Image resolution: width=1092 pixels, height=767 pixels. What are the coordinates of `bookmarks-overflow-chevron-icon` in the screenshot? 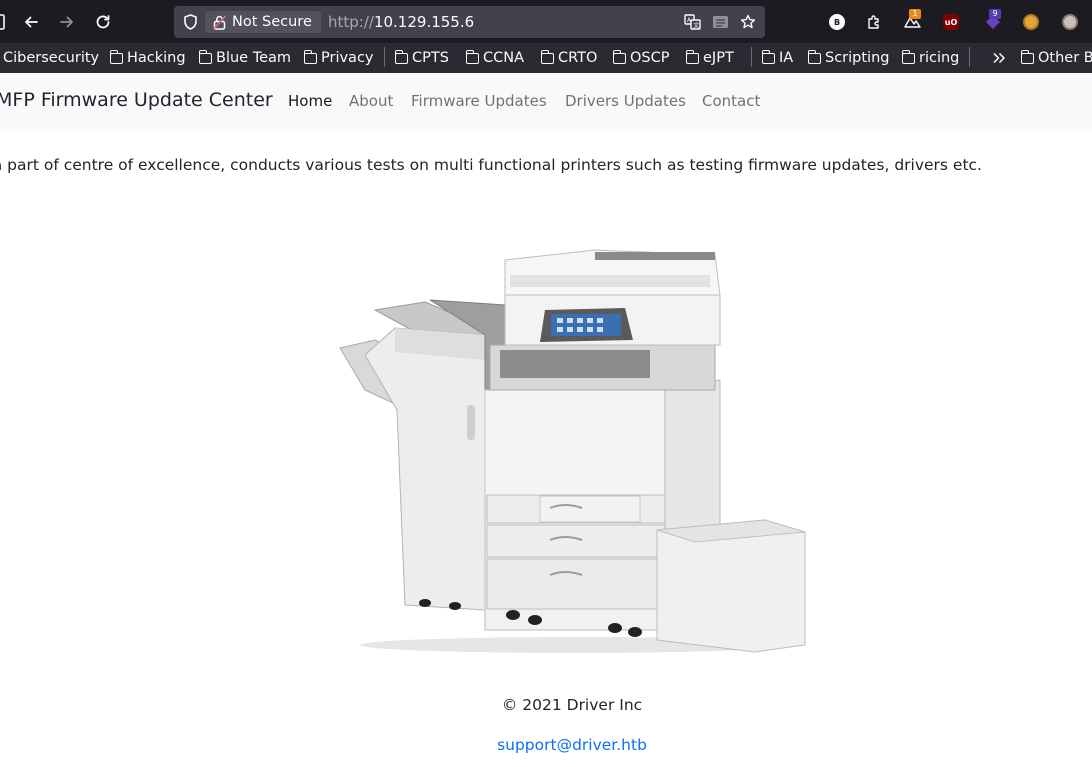 It's located at (999, 58).